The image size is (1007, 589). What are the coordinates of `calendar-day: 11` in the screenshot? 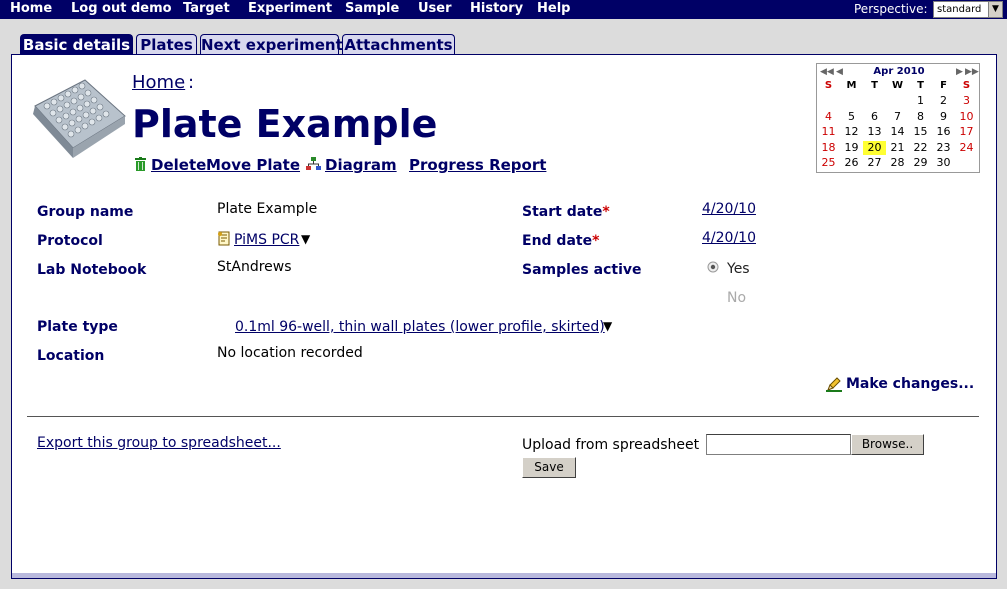 It's located at (828, 132).